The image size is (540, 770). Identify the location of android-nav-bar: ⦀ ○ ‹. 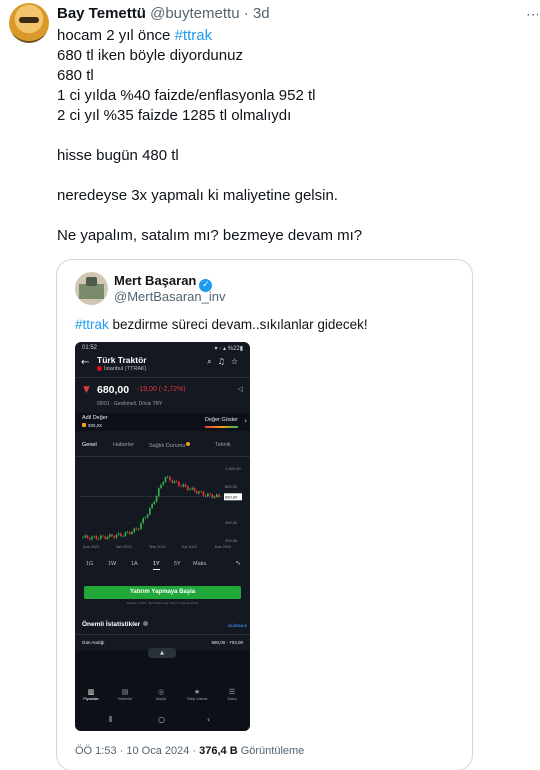
(162, 721).